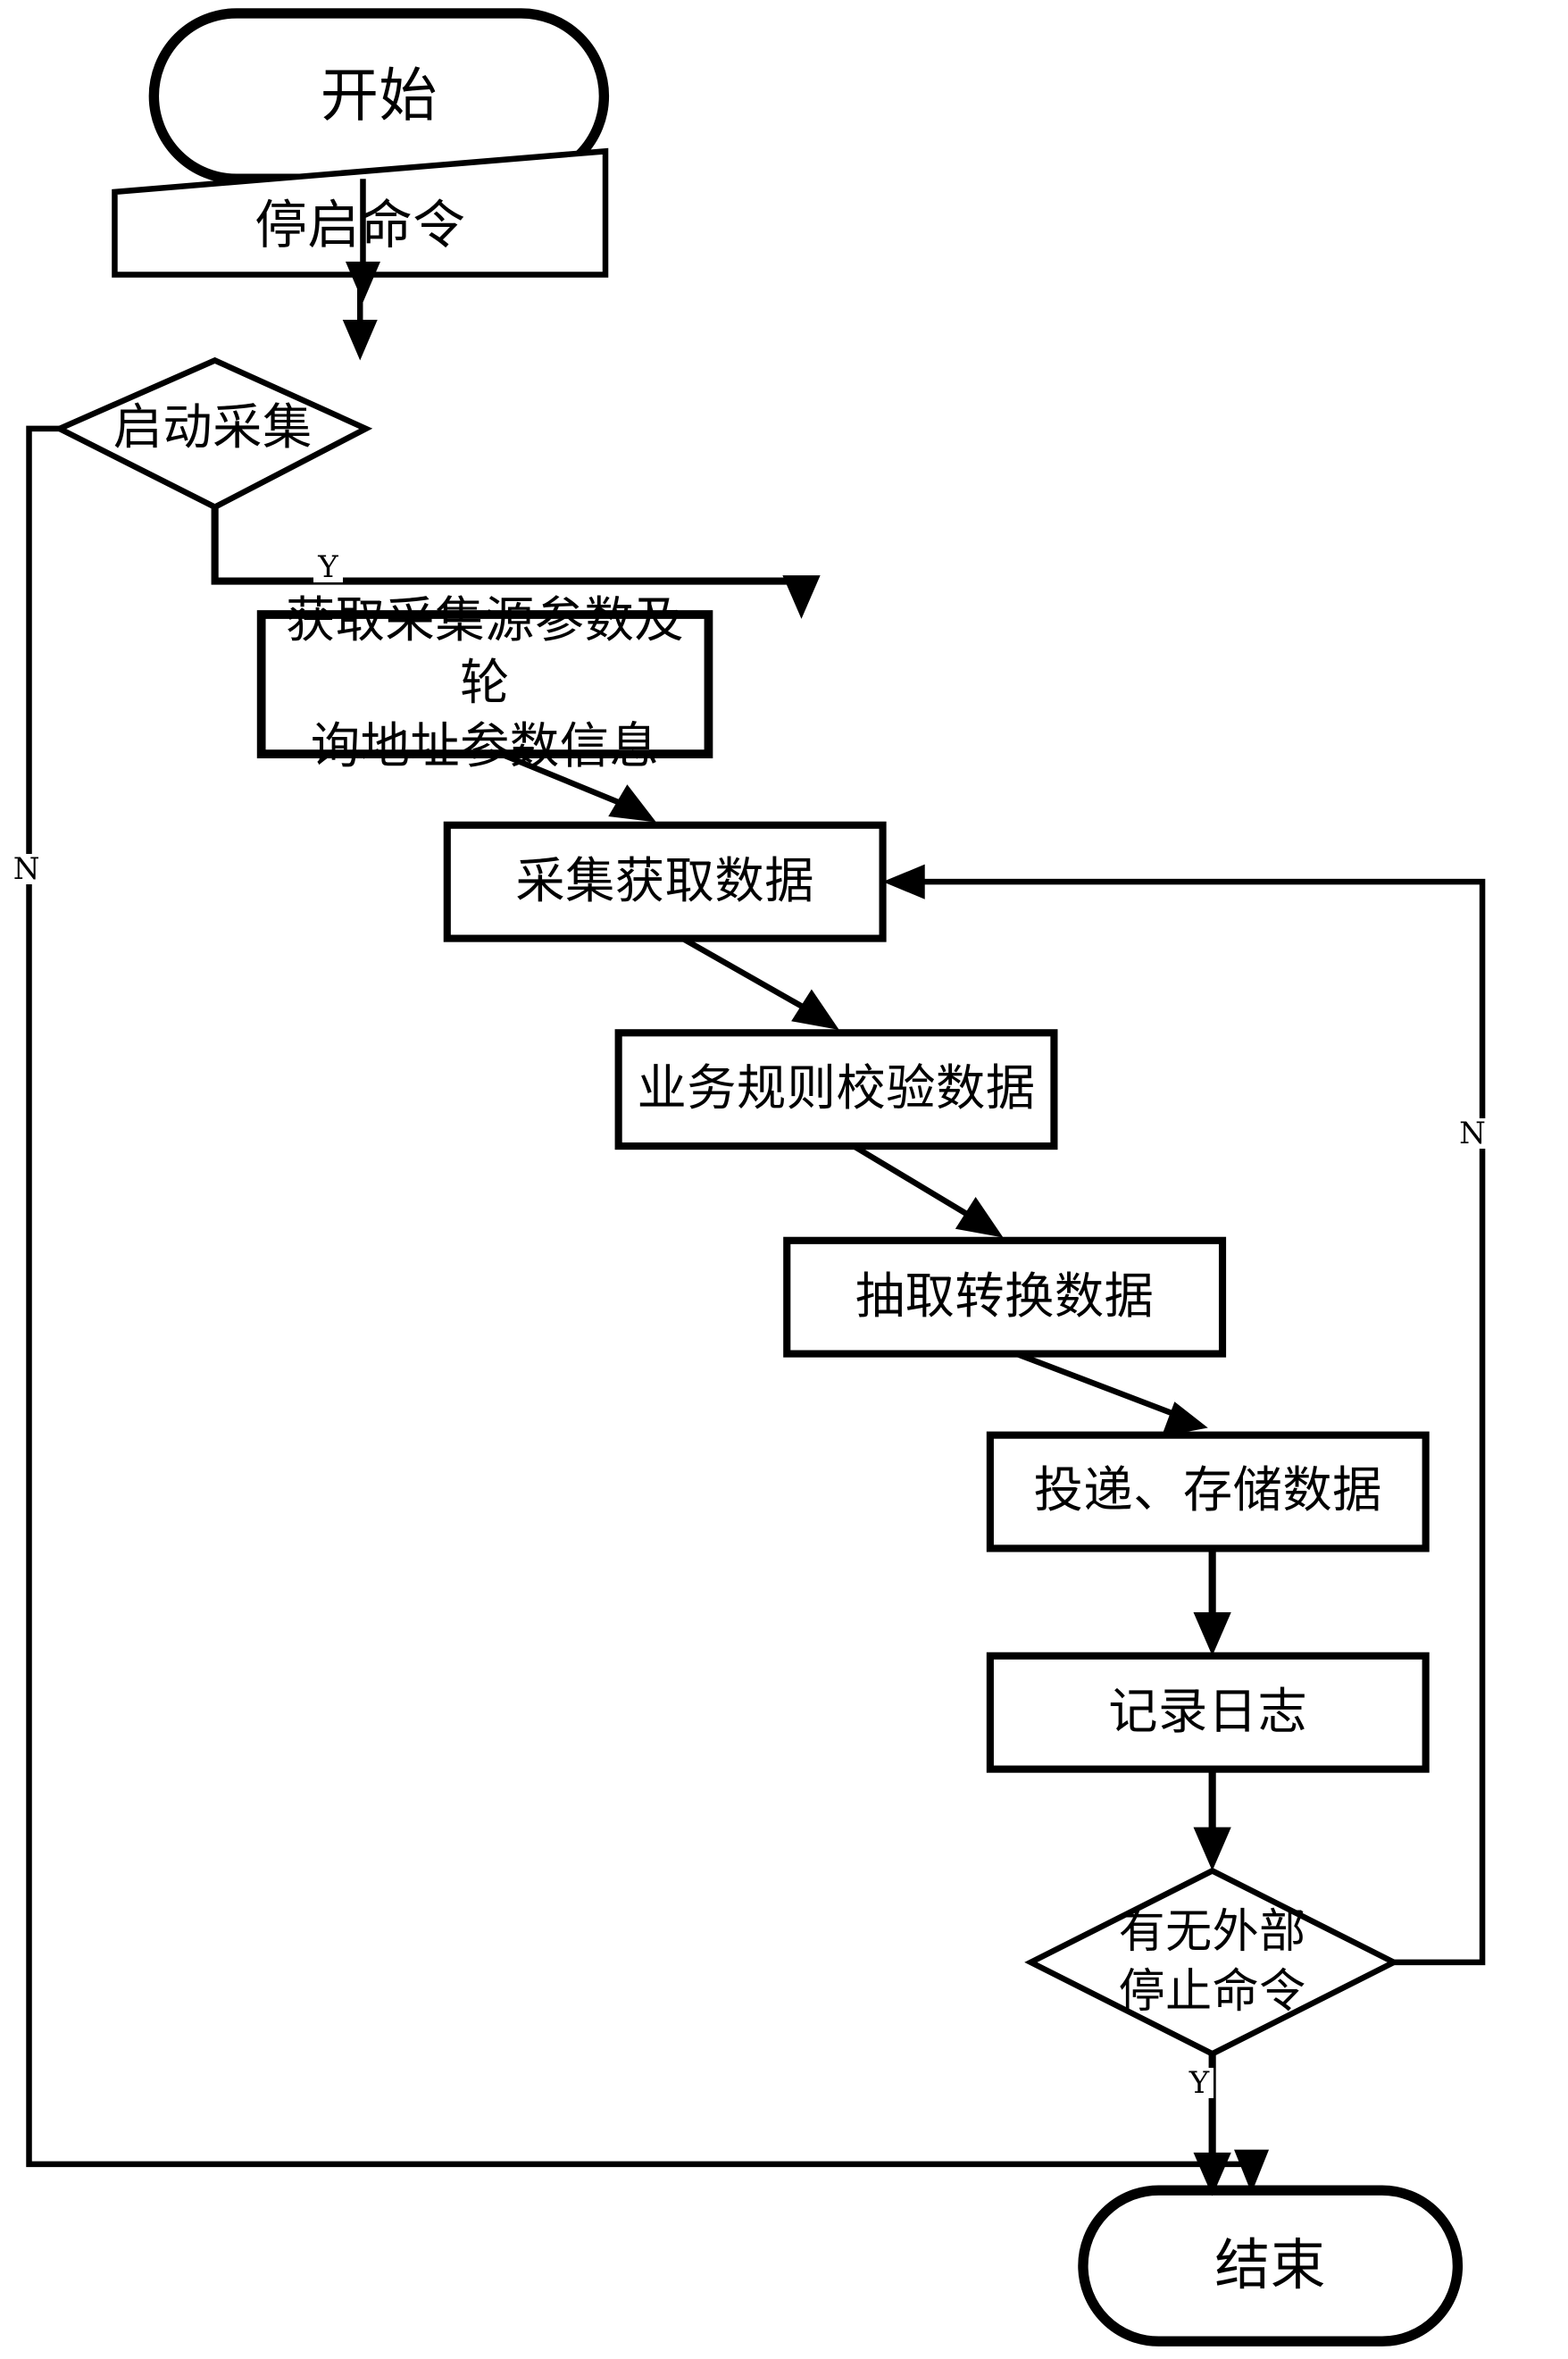 The width and height of the screenshot is (1568, 2359). What do you see at coordinates (1472, 1133) in the screenshot?
I see `edge-label-no-external-stop: N` at bounding box center [1472, 1133].